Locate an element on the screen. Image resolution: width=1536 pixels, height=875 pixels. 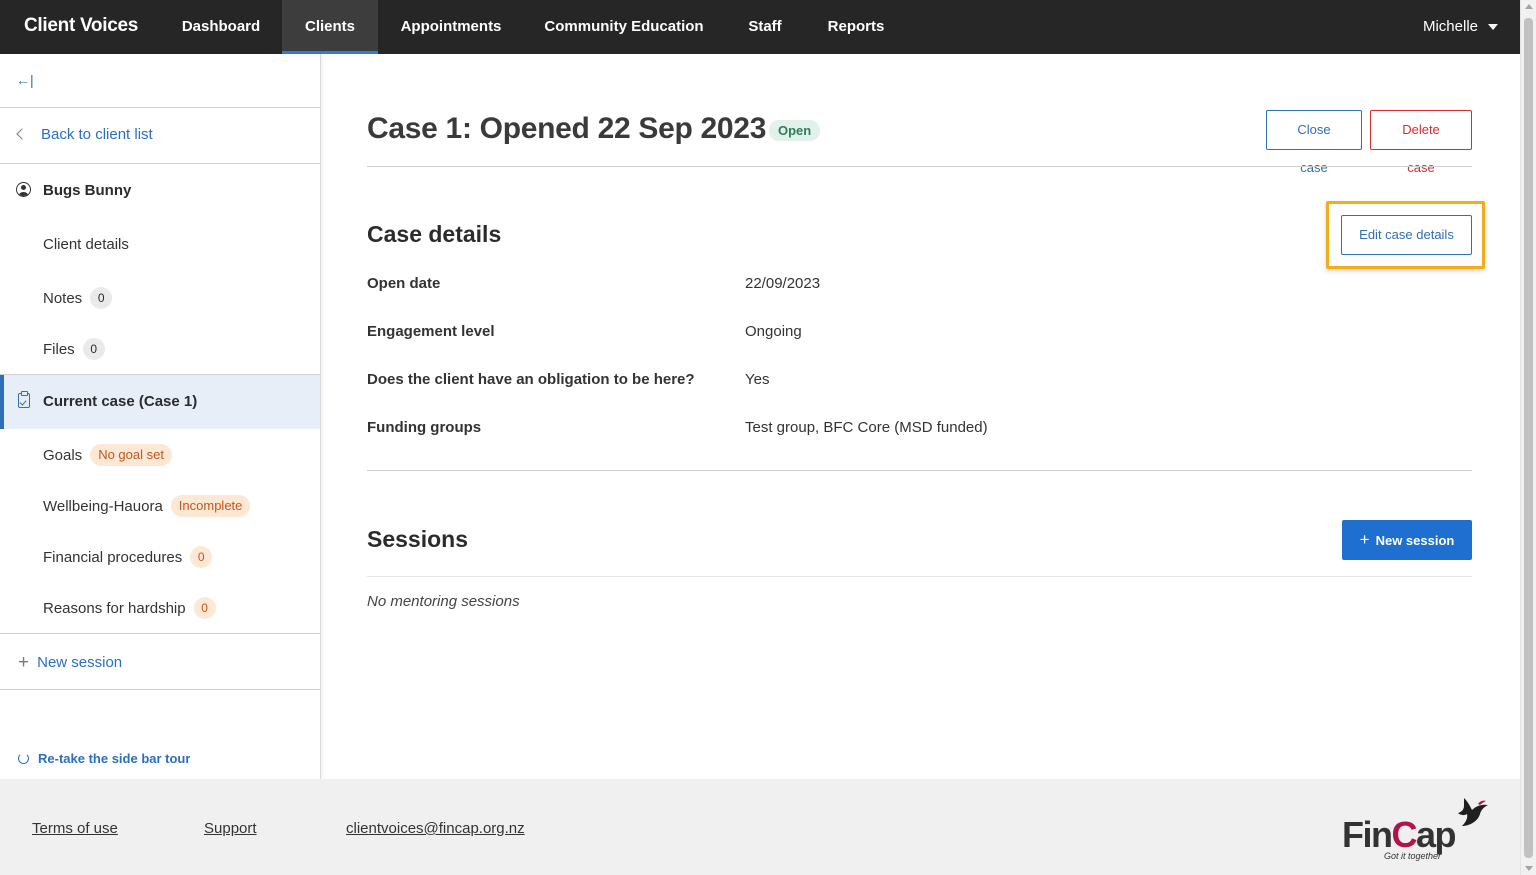
nav-reports: Reports is located at coordinates (856, 27).